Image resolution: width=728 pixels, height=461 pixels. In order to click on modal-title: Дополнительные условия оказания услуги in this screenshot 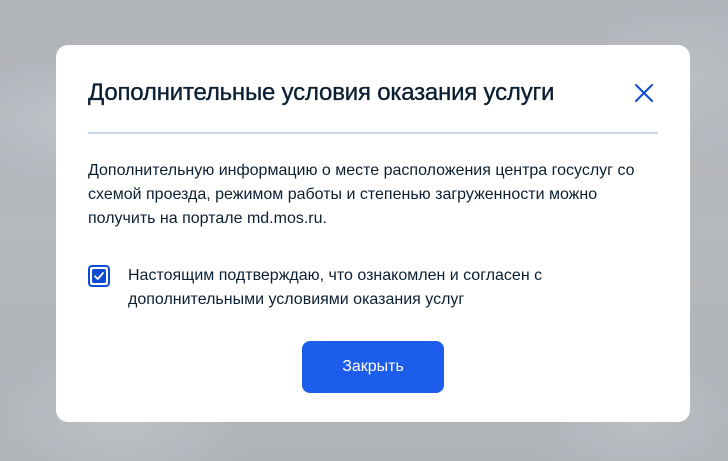, I will do `click(321, 92)`.